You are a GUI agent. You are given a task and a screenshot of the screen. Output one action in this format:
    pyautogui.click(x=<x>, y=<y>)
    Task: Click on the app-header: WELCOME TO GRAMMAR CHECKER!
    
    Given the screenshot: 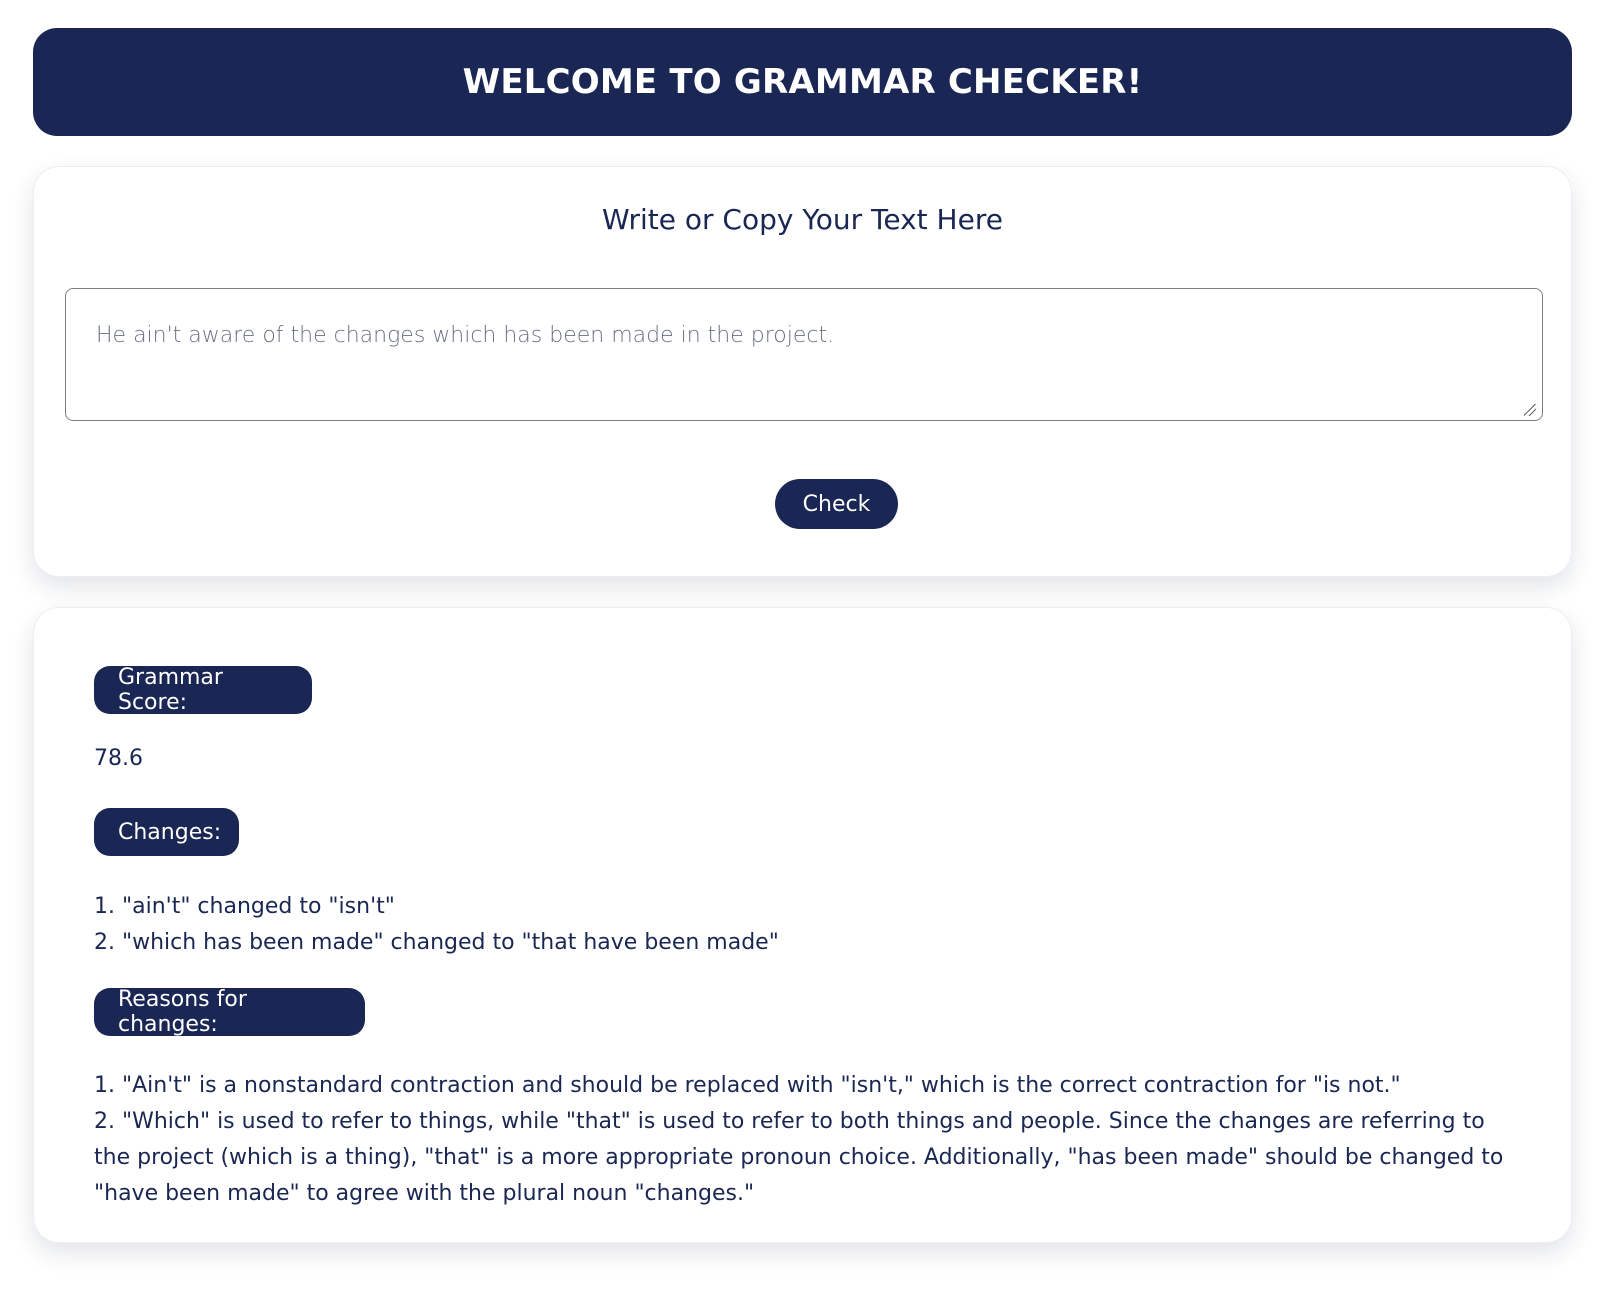 What is the action you would take?
    pyautogui.click(x=802, y=82)
    